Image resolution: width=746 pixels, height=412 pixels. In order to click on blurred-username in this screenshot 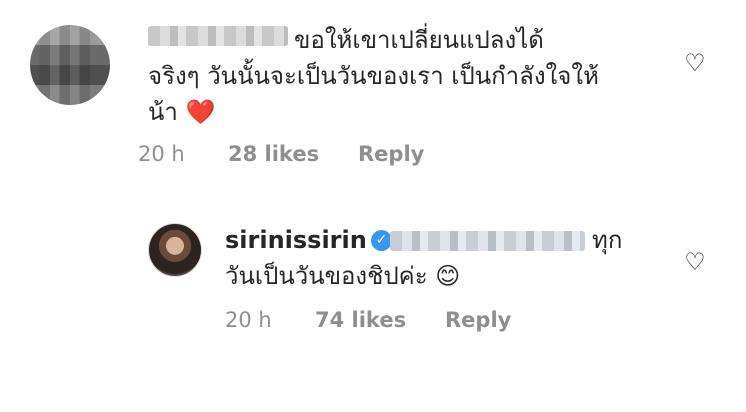, I will do `click(218, 36)`.